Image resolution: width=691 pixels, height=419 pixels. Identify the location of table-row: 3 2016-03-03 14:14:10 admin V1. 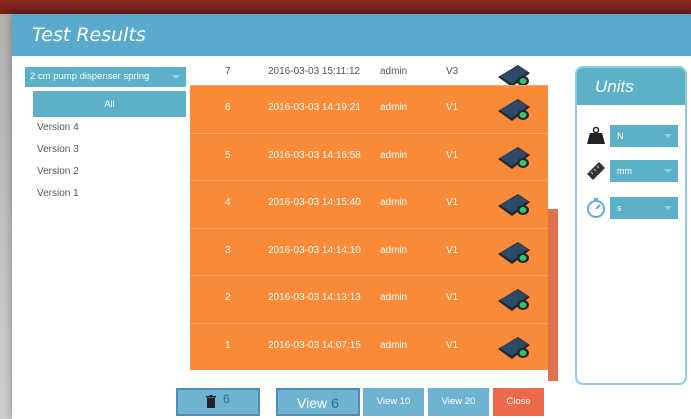
(369, 251).